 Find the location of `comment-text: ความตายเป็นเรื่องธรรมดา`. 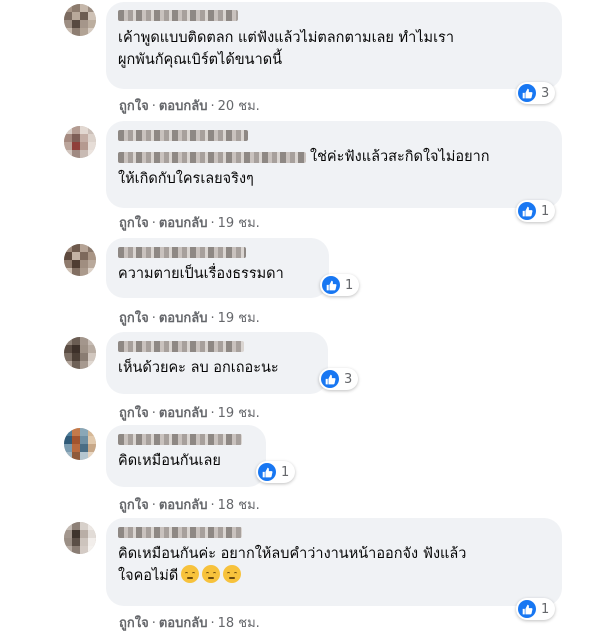

comment-text: ความตายเป็นเรื่องธรรมดา is located at coordinates (201, 274).